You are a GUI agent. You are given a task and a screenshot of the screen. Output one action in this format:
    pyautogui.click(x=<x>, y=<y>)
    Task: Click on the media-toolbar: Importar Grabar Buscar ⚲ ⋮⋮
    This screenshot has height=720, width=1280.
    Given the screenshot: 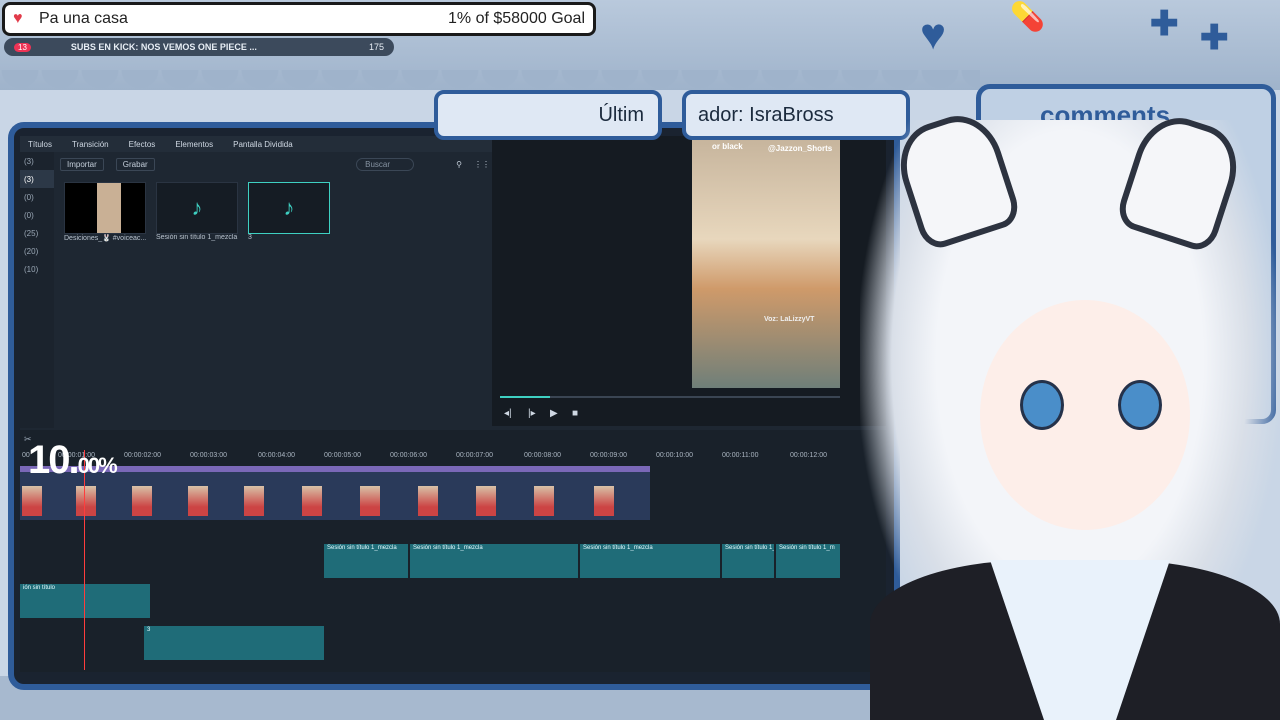 What is the action you would take?
    pyautogui.click(x=275, y=164)
    